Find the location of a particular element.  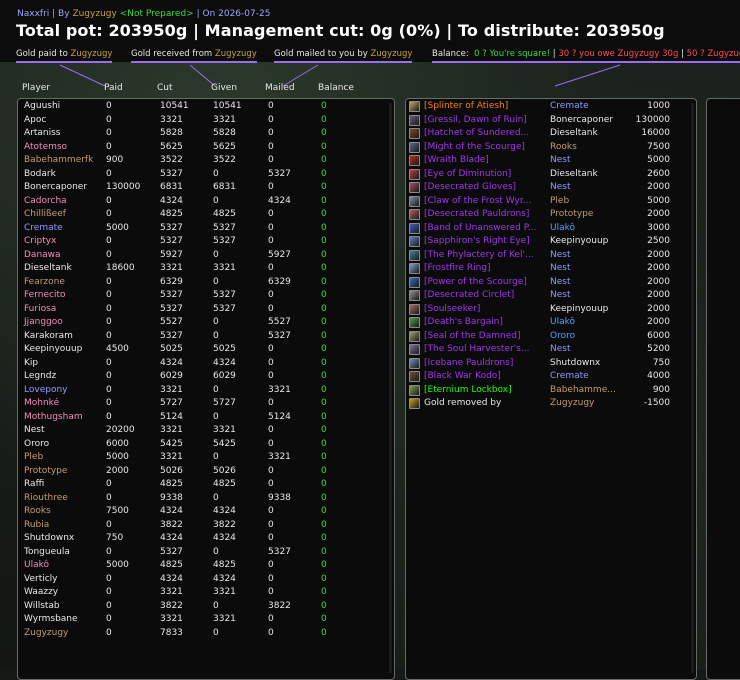

player-row: Prototype 2000 5026 5026 0 0 is located at coordinates (203, 473).